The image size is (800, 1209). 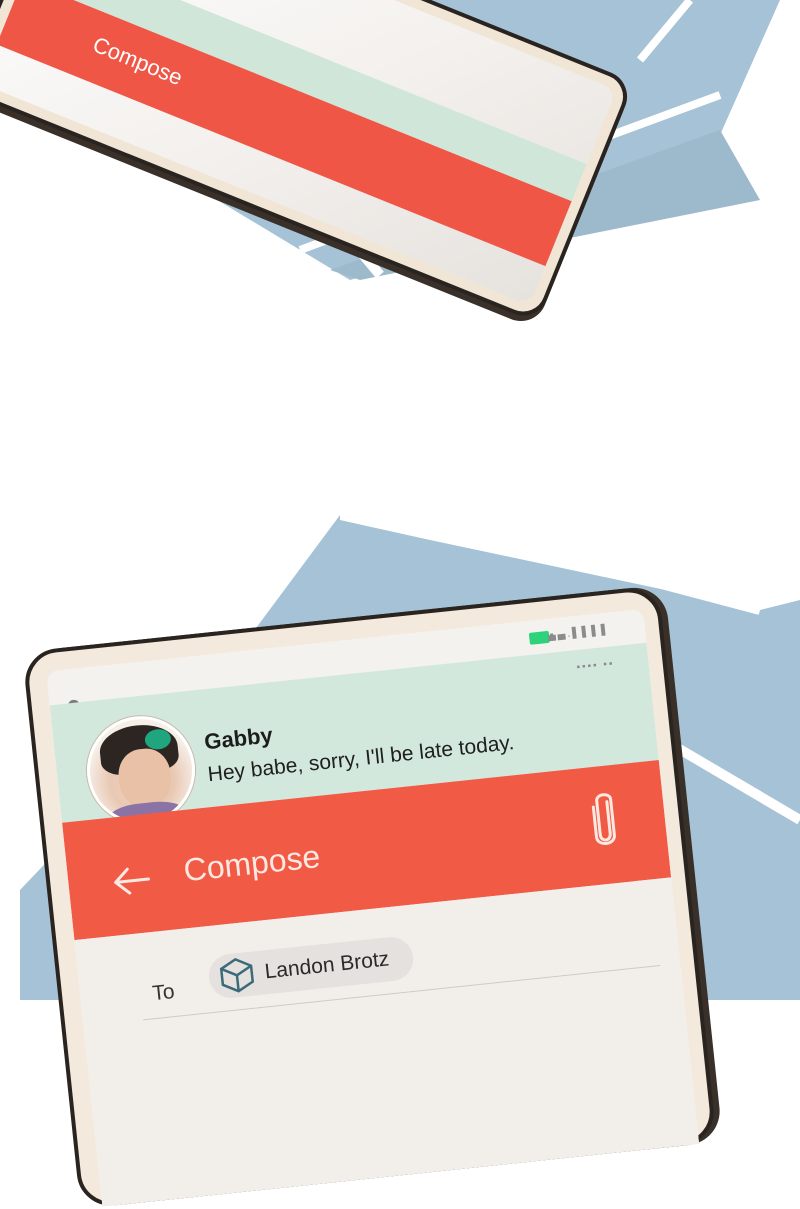 I want to click on cube-icon, so click(x=237, y=975).